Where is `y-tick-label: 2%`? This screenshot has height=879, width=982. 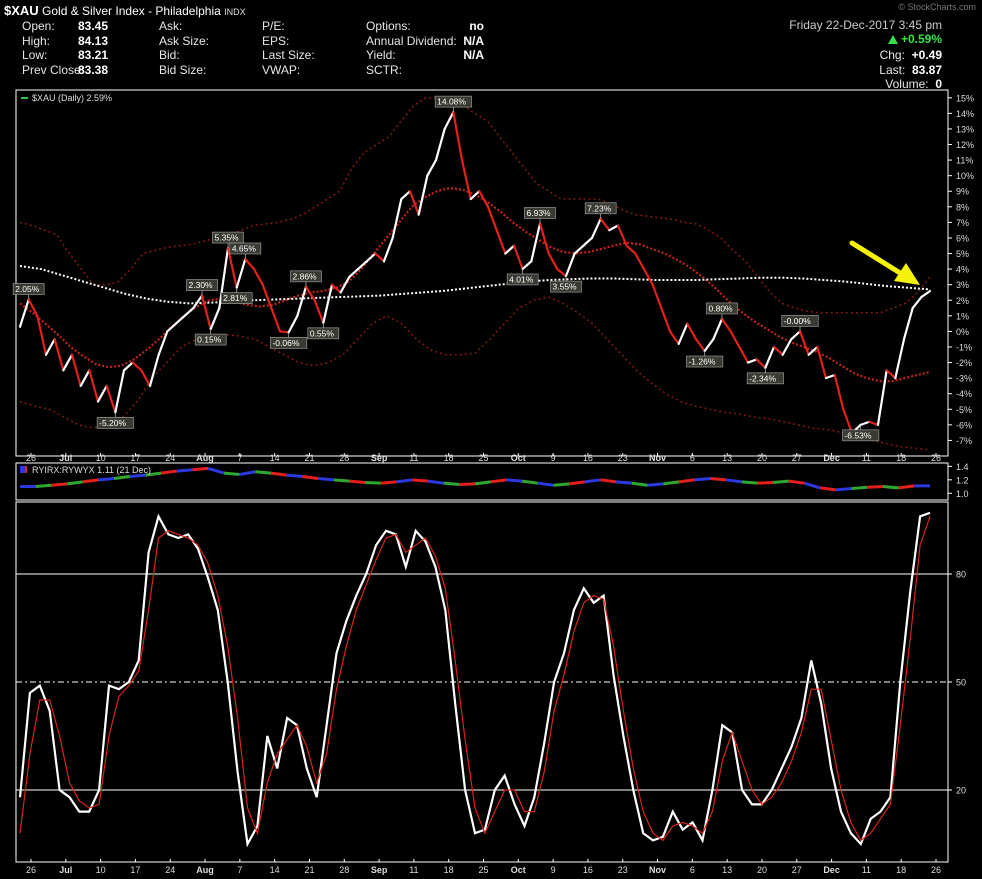 y-tick-label: 2% is located at coordinates (962, 301).